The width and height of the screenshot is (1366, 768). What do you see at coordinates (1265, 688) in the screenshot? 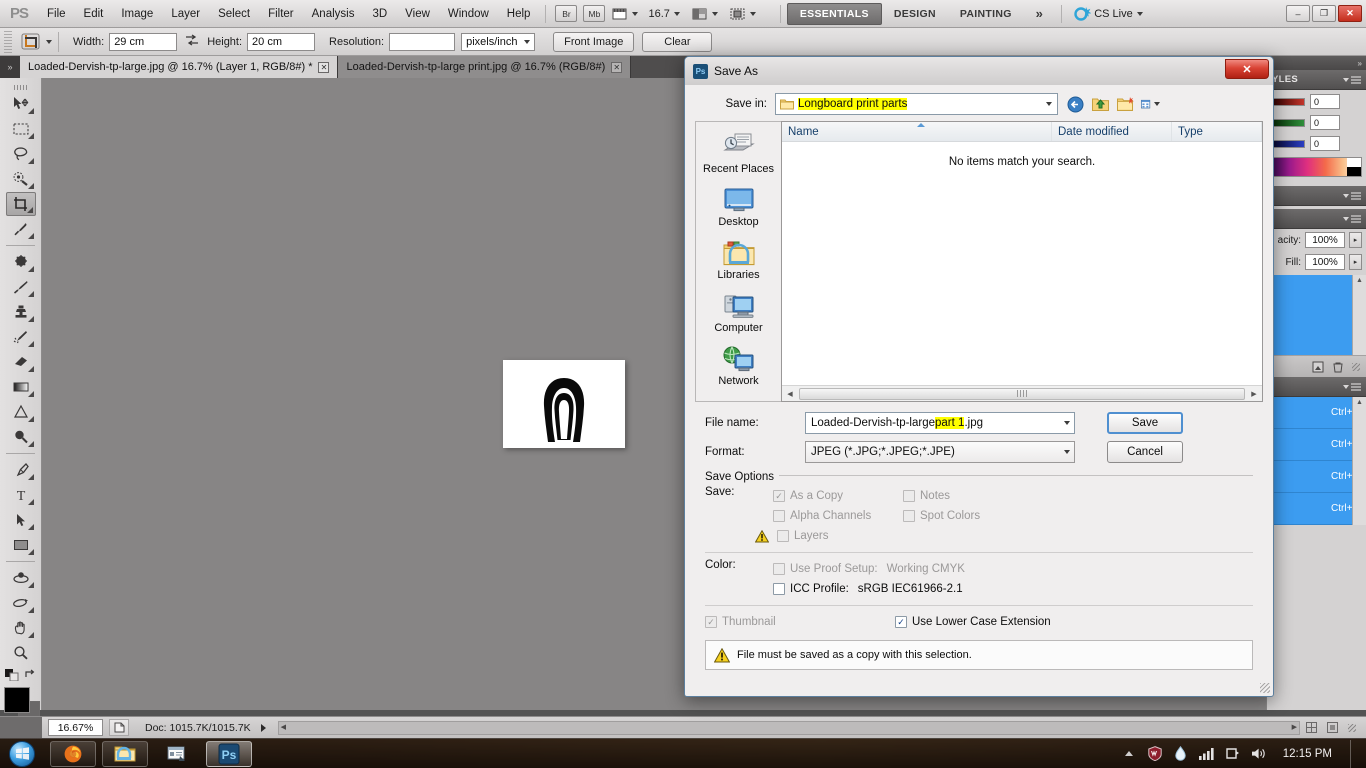
I see `dialog-resize-grip` at bounding box center [1265, 688].